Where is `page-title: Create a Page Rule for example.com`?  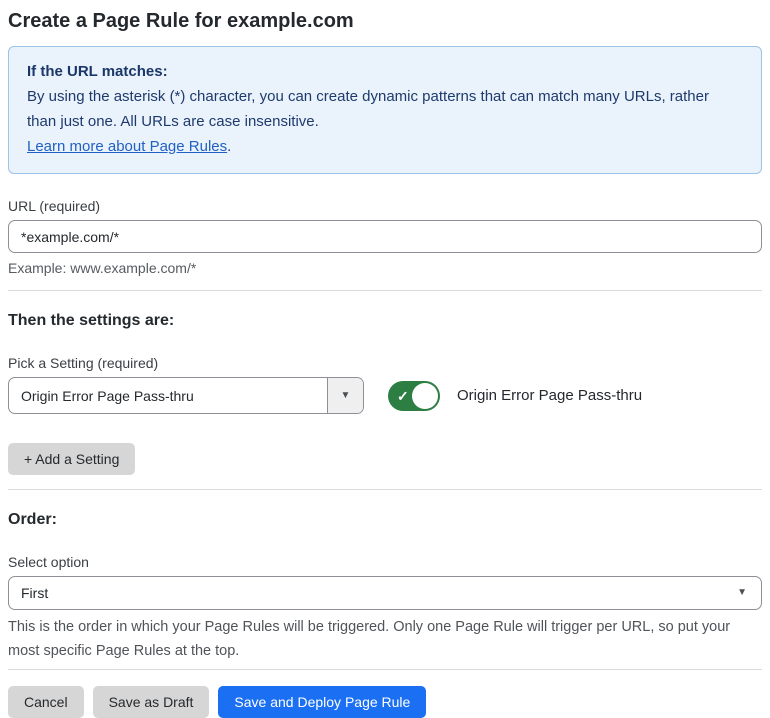
page-title: Create a Page Rule for example.com is located at coordinates (181, 21).